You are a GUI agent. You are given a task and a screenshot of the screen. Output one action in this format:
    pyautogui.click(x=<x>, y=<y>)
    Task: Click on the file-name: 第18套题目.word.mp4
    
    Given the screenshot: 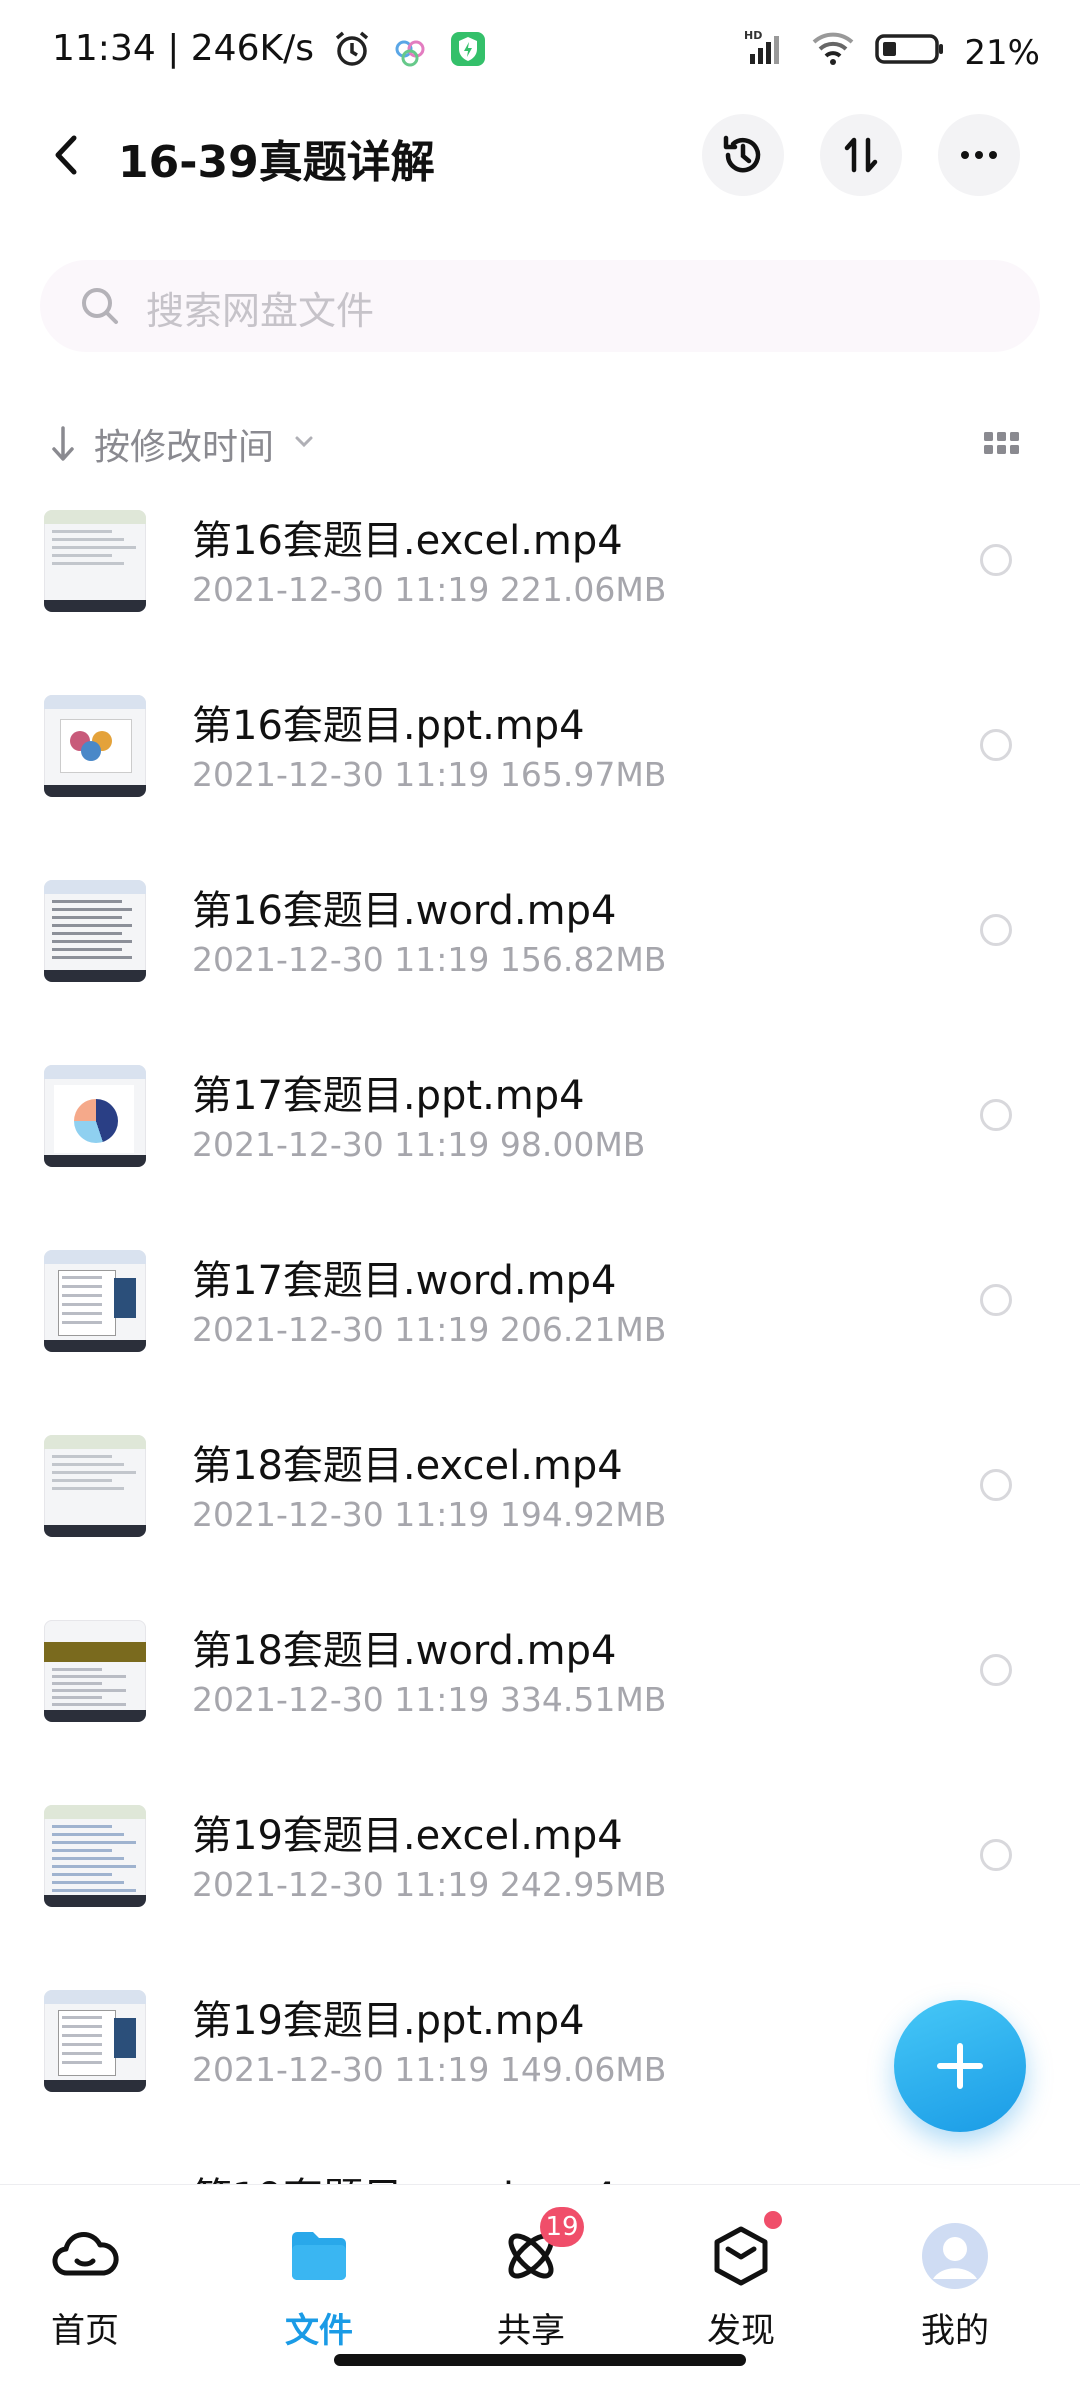 What is the action you would take?
    pyautogui.click(x=404, y=1651)
    